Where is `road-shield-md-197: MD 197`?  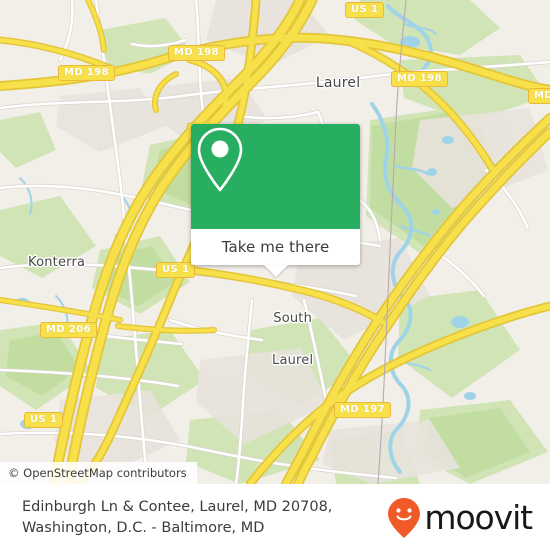
road-shield-md-197: MD 197 is located at coordinates (363, 410).